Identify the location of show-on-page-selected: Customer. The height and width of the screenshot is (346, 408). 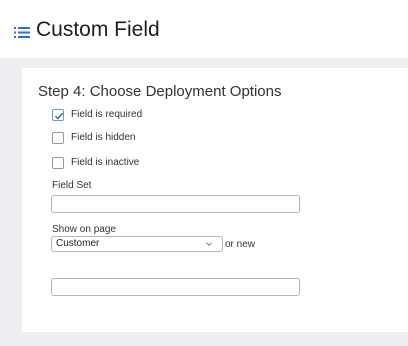
(78, 243).